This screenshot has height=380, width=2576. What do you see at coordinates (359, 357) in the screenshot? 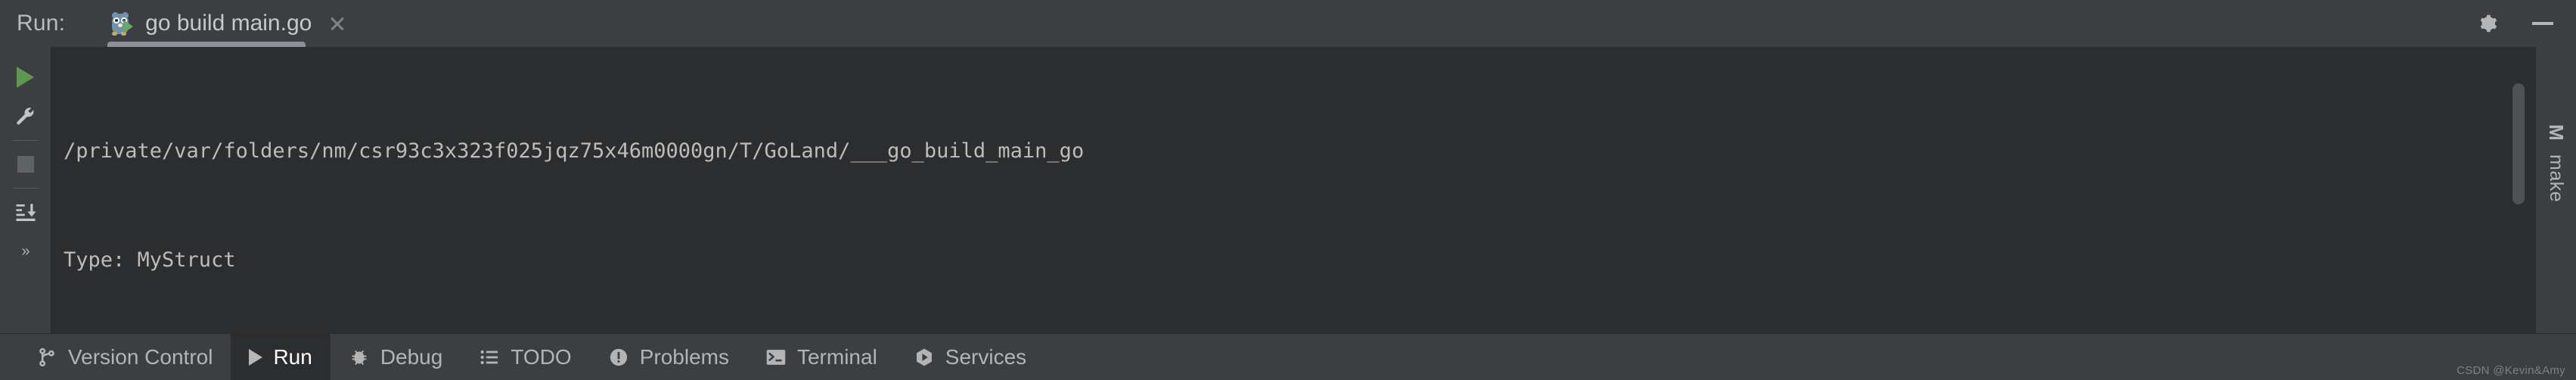
I see `bug-icon` at bounding box center [359, 357].